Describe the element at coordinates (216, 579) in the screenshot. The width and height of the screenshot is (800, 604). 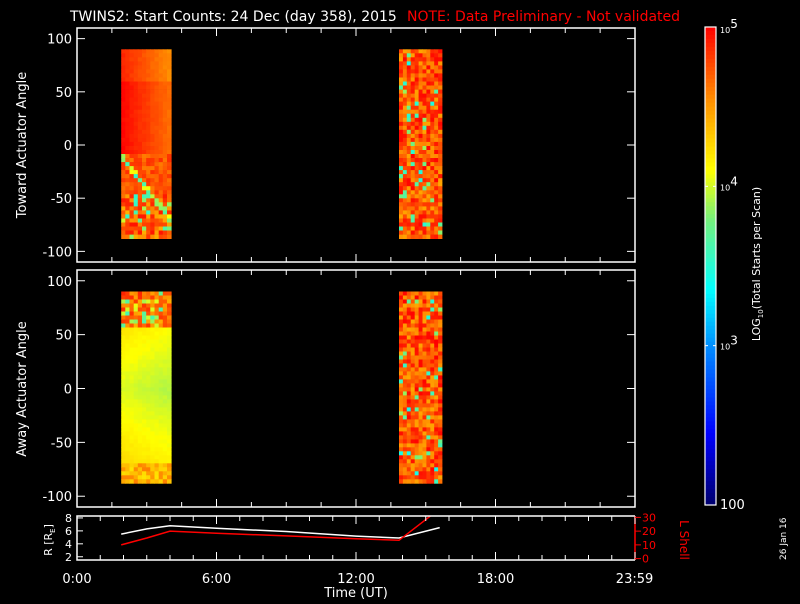
I see `x-tick-label: 6:00` at that location.